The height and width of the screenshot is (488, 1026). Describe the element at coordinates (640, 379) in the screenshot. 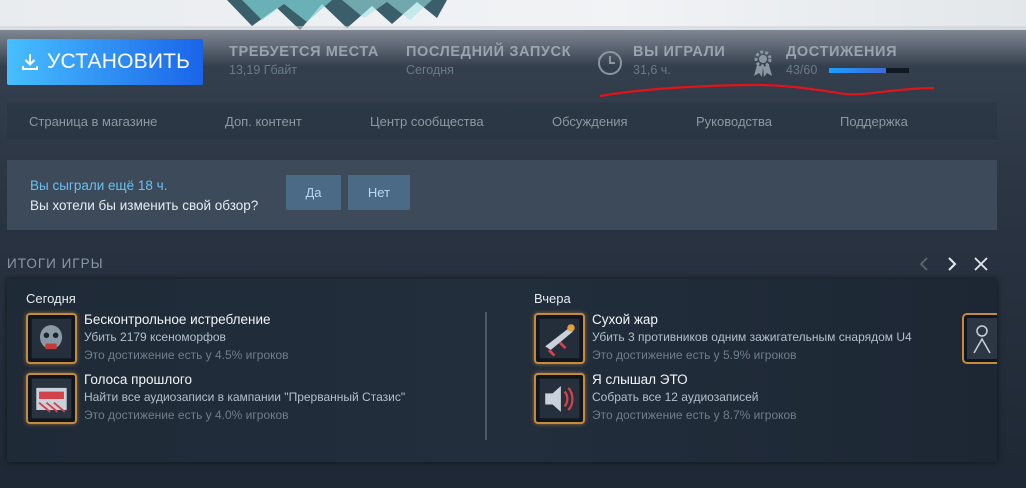

I see `achievement-name: Я слышал ЭТО` at that location.